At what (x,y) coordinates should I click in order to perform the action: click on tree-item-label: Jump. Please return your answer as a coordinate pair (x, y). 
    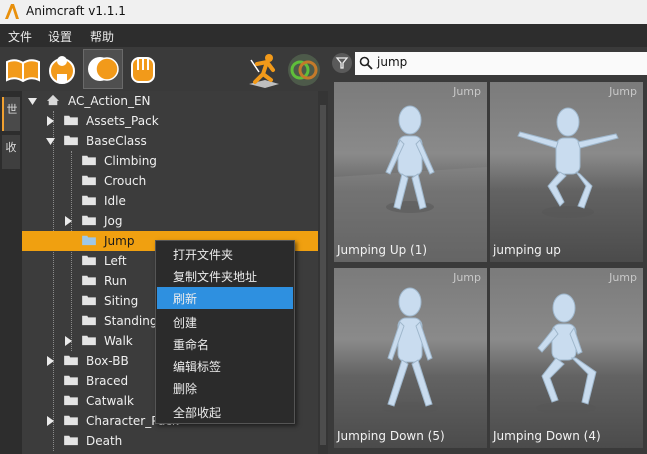
    Looking at the image, I should click on (119, 241).